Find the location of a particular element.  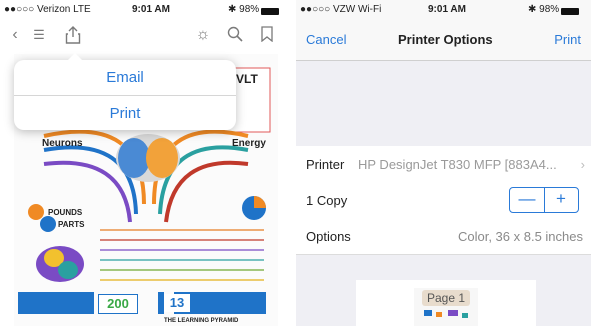

page-title: Printer Options is located at coordinates (445, 39).